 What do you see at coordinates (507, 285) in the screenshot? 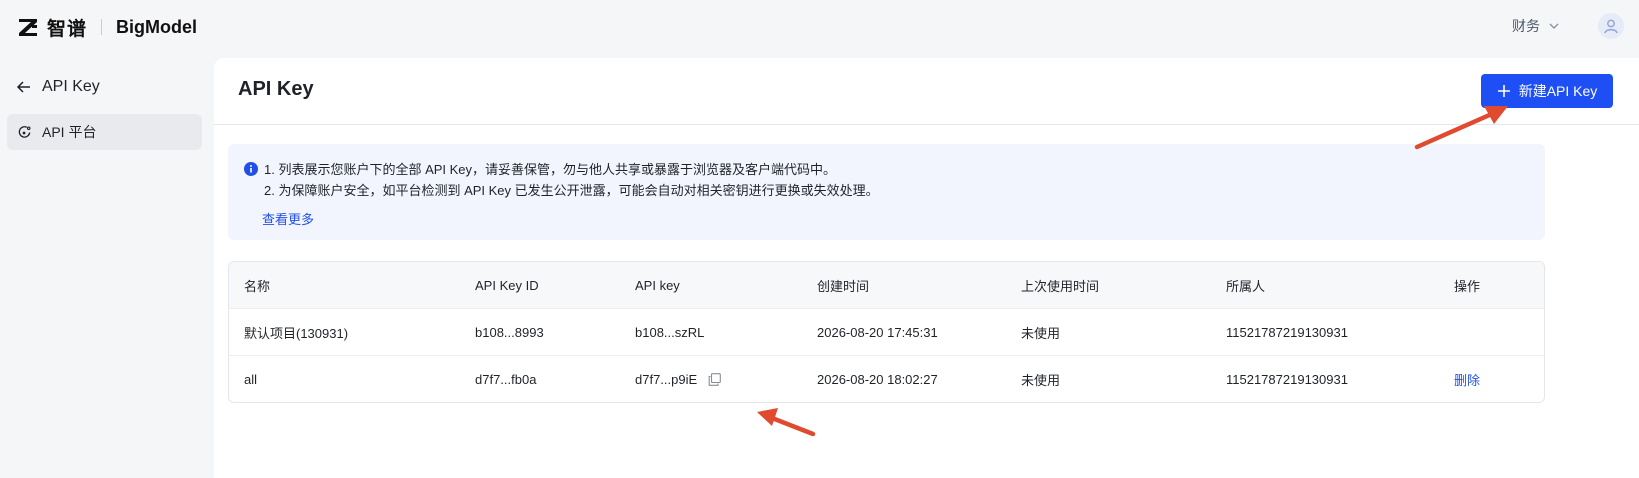
I see `column-header-key-id: API Key ID` at bounding box center [507, 285].